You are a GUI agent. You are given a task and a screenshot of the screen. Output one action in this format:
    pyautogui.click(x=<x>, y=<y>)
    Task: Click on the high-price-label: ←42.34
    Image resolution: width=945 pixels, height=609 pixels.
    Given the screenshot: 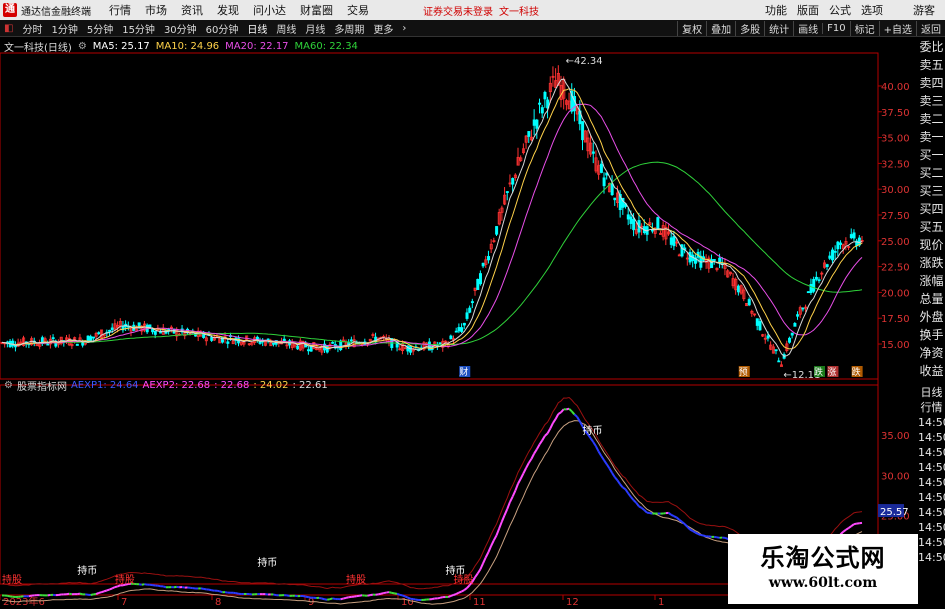 What is the action you would take?
    pyautogui.click(x=584, y=61)
    